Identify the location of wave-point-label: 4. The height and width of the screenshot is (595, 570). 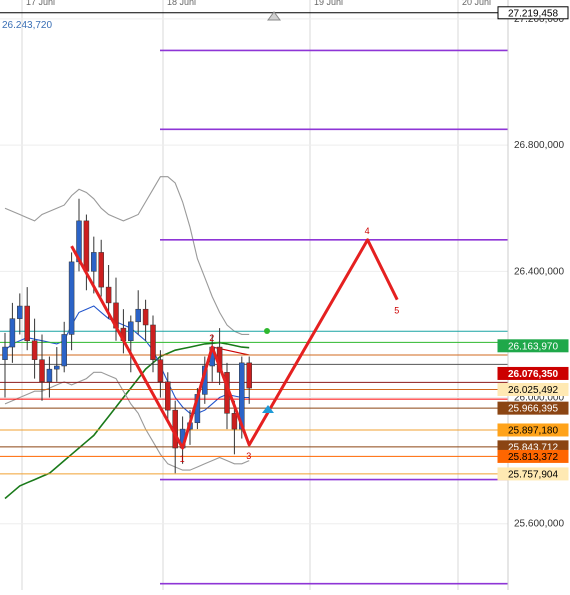
(367, 231).